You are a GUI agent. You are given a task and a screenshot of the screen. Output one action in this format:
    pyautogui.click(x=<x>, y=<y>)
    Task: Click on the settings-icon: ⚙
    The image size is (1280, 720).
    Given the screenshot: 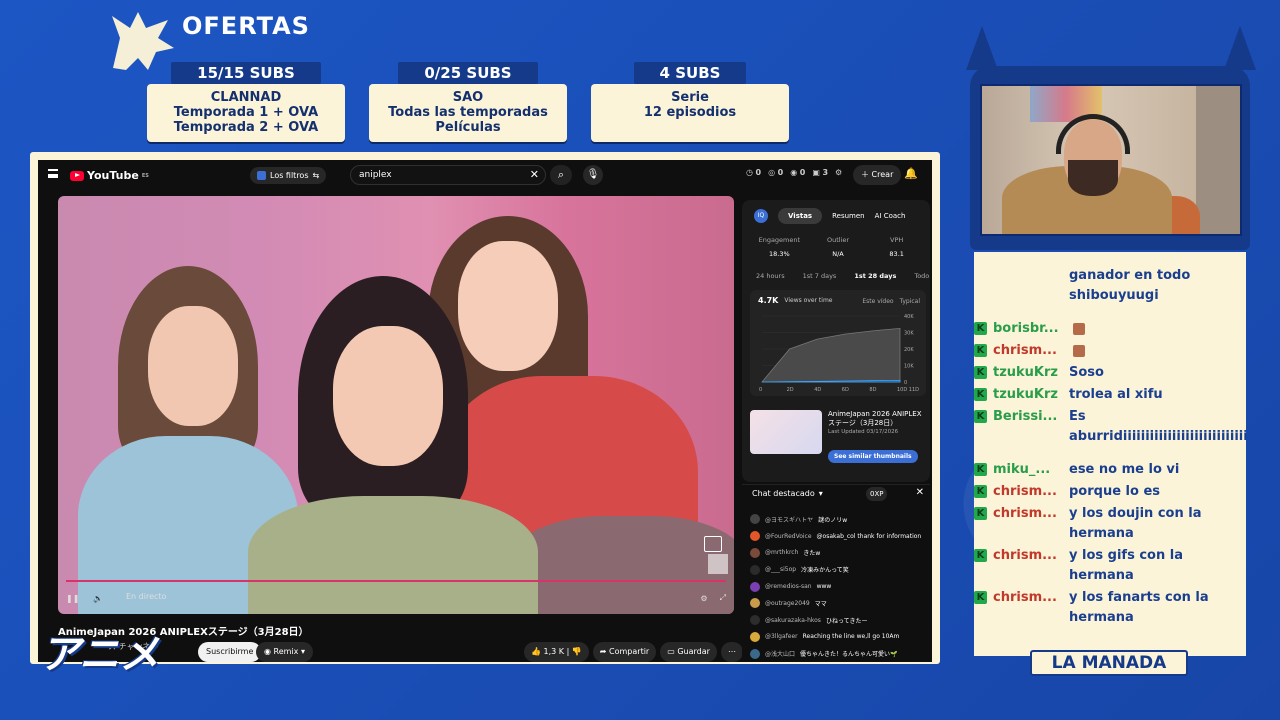 What is the action you would take?
    pyautogui.click(x=703, y=598)
    